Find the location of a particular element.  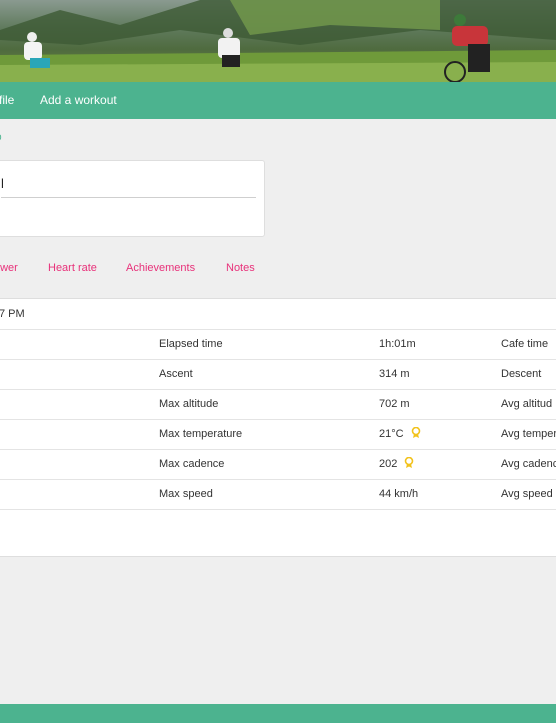

table-header-row: 7 PM is located at coordinates (278, 314).